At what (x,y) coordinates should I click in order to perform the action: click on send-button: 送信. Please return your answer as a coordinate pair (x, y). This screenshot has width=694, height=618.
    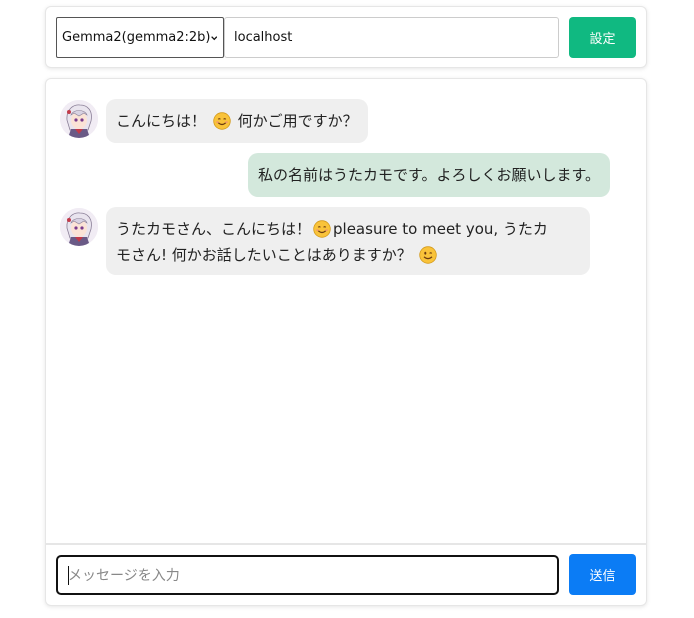
    Looking at the image, I should click on (602, 574).